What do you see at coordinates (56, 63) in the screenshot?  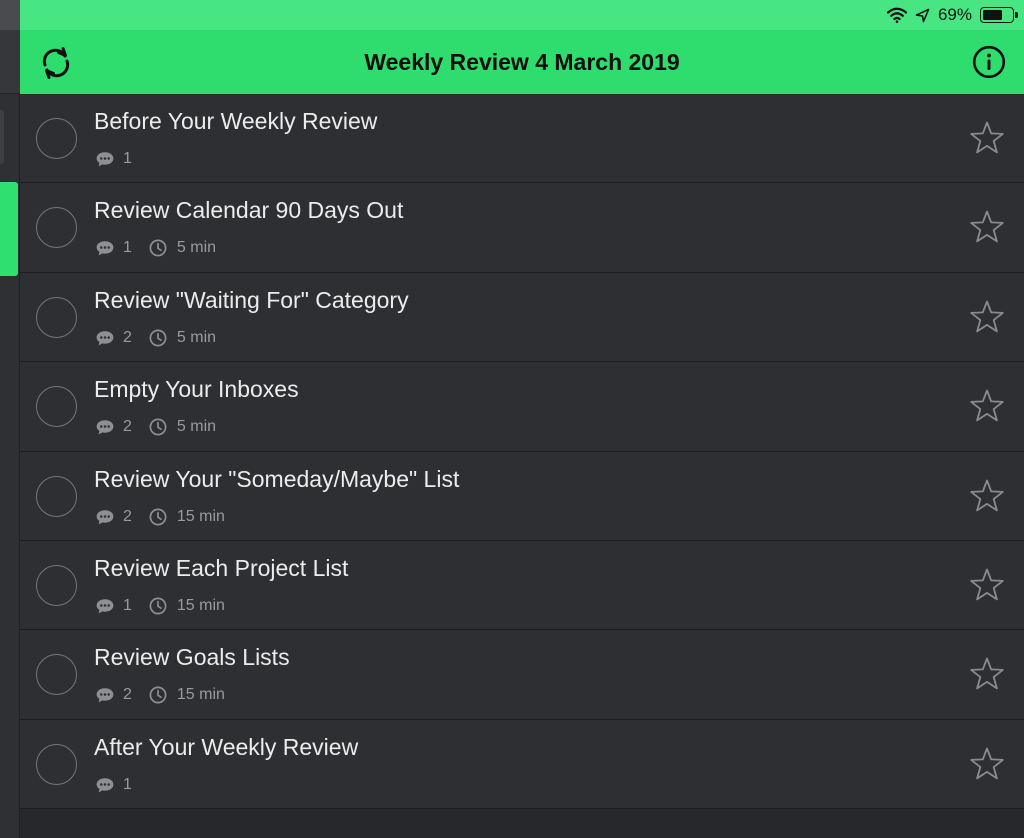 I see `sync-icon` at bounding box center [56, 63].